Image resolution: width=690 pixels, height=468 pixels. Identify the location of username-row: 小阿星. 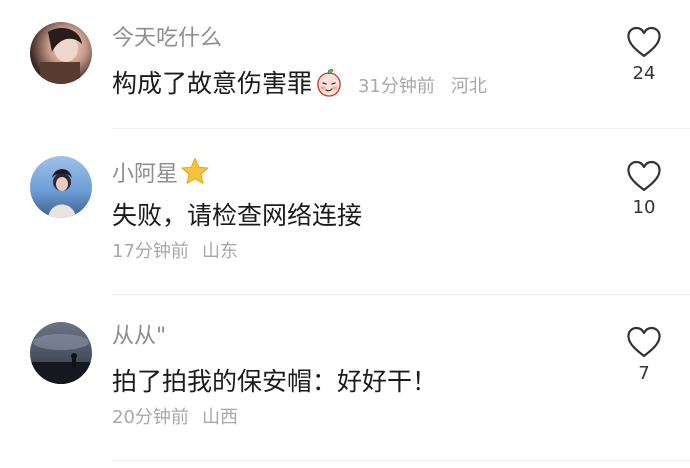
(161, 175).